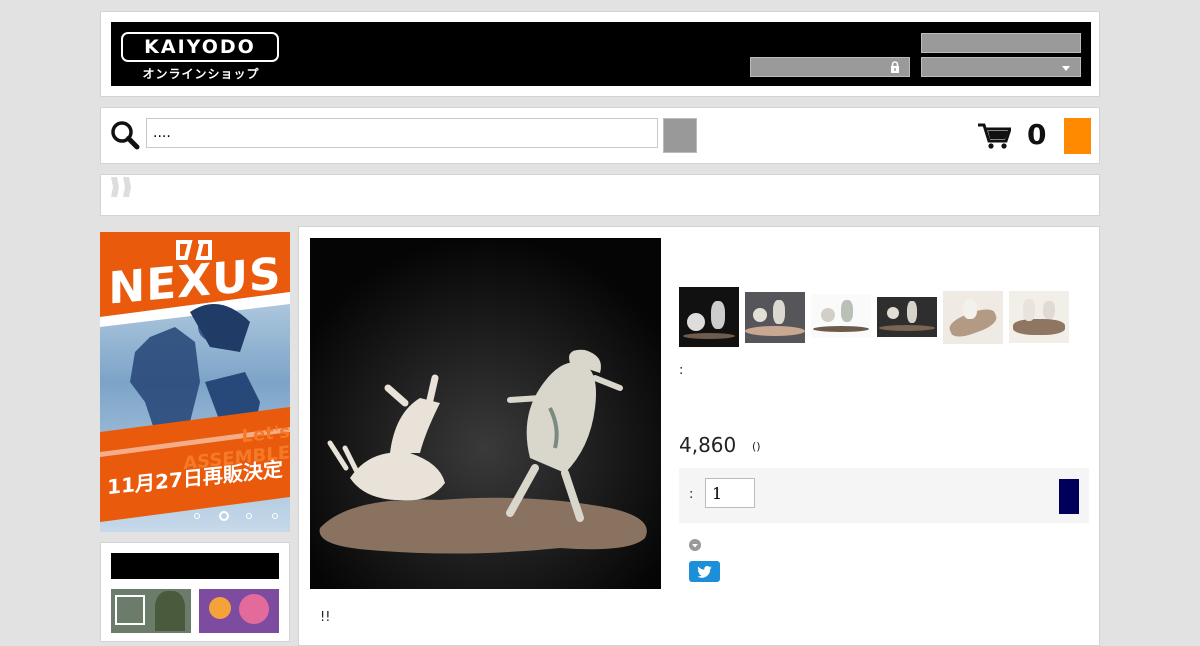 The height and width of the screenshot is (646, 1200). What do you see at coordinates (680, 135) in the screenshot?
I see `search-button` at bounding box center [680, 135].